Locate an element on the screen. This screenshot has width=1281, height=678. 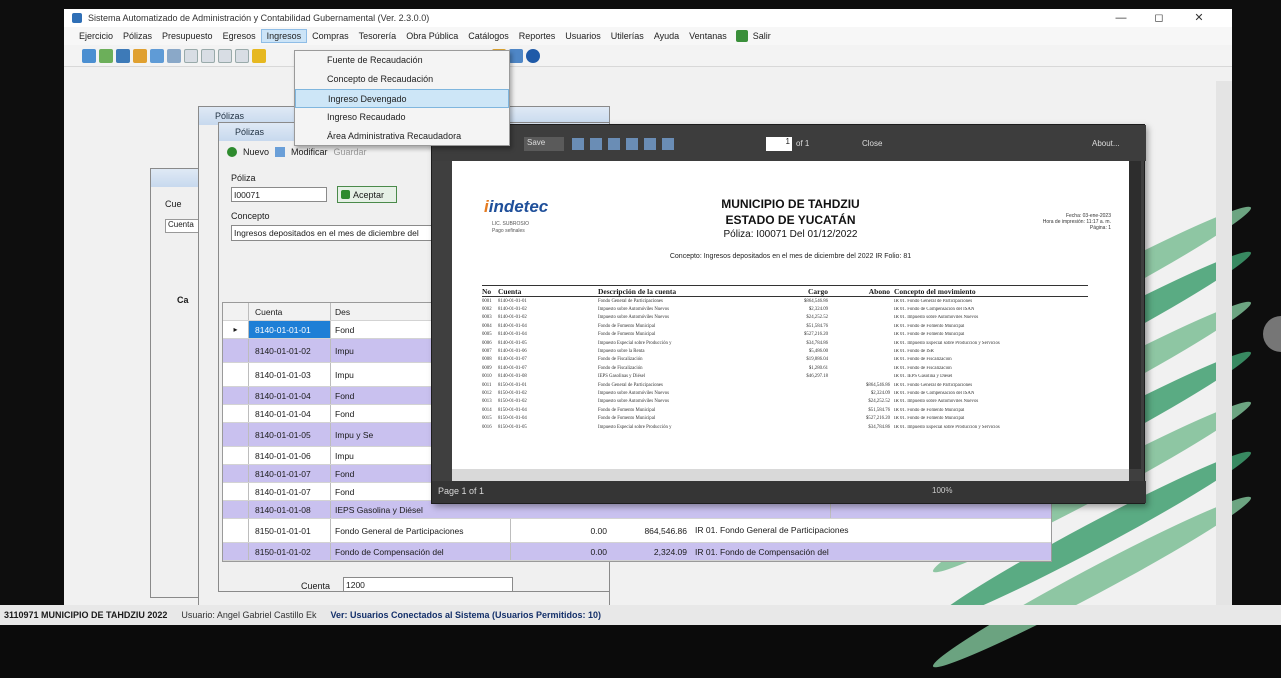
poliza-input: I00071 is located at coordinates (279, 194).